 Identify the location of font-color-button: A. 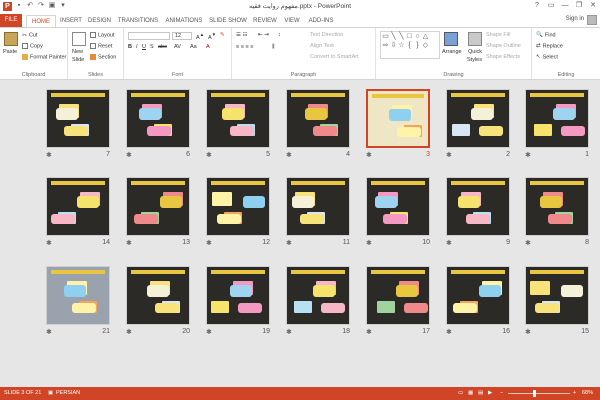
(208, 47).